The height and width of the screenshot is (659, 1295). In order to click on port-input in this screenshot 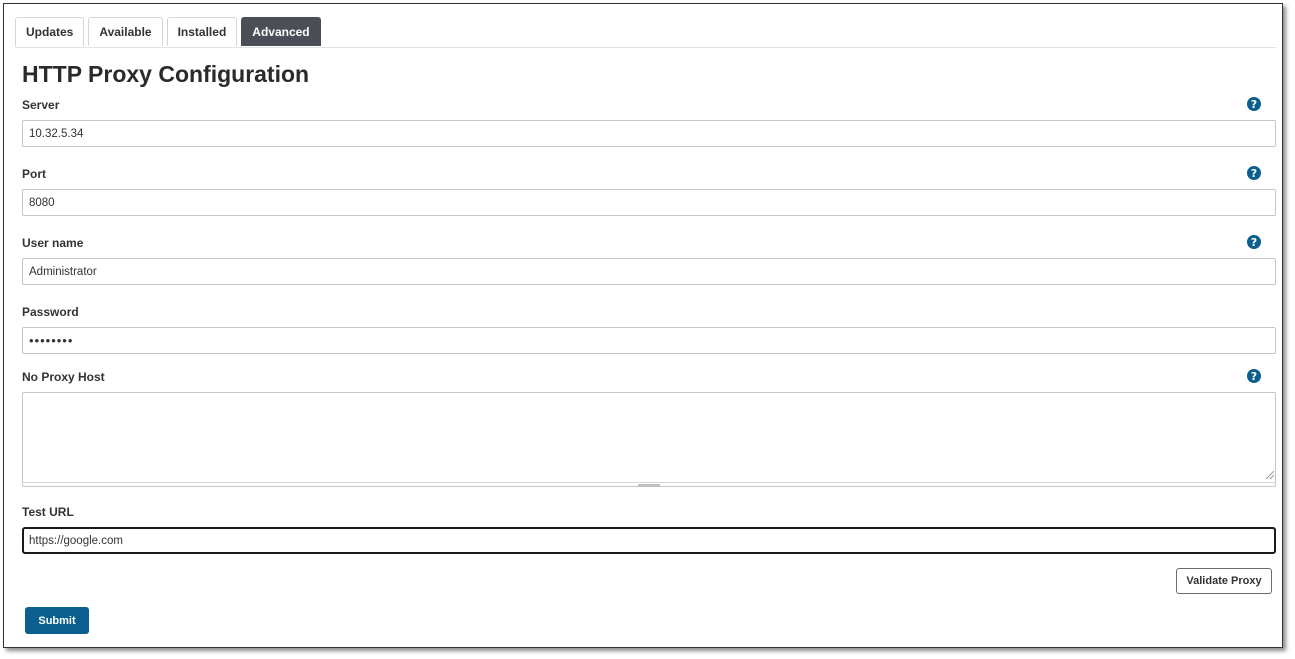, I will do `click(649, 202)`.